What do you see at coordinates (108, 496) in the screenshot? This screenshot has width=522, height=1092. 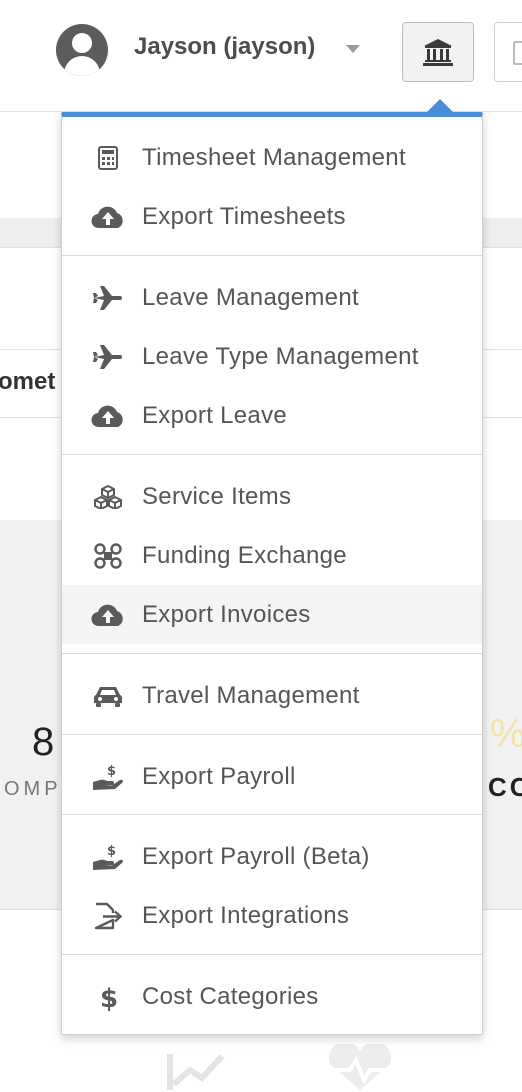 I see `cubes-icon` at bounding box center [108, 496].